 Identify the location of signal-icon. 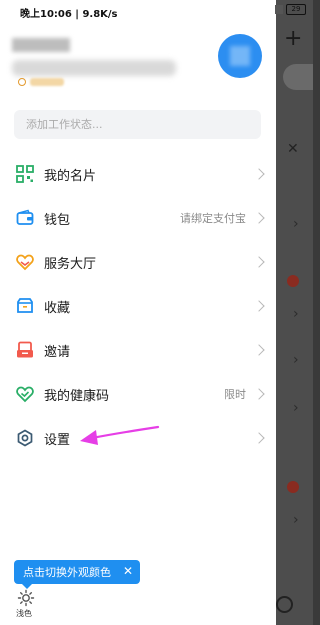
(279, 9).